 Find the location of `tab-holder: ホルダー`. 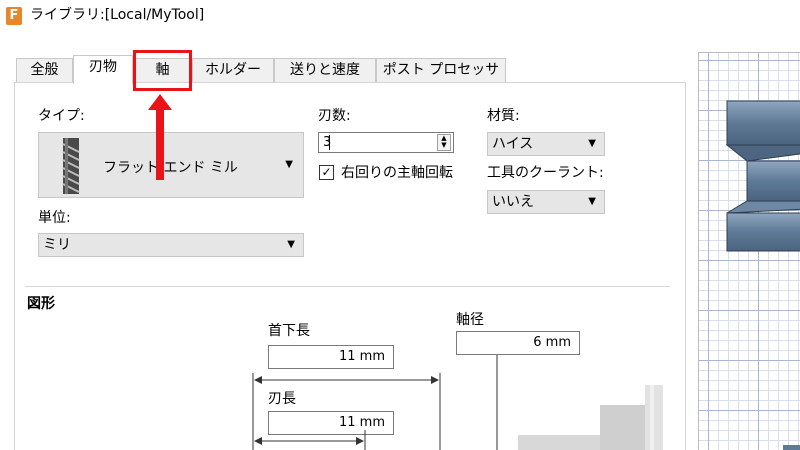

tab-holder: ホルダー is located at coordinates (233, 70).